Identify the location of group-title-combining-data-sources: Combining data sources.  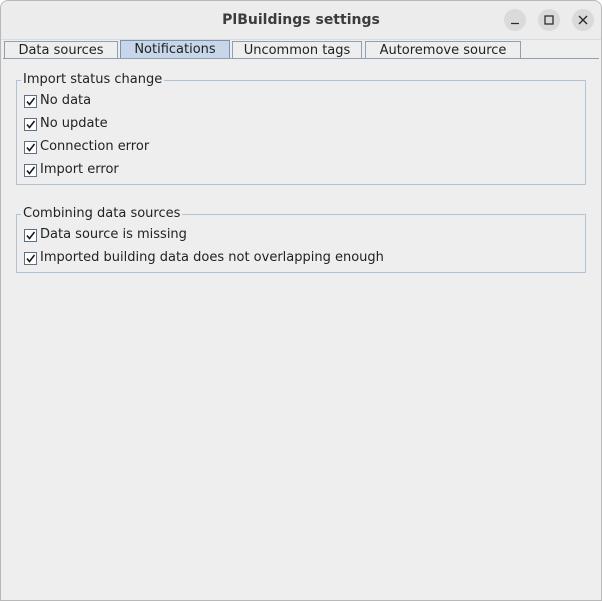
(102, 214).